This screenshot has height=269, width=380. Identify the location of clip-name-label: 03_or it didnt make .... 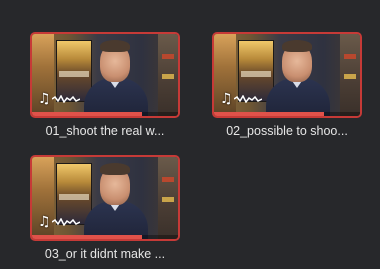
(105, 254).